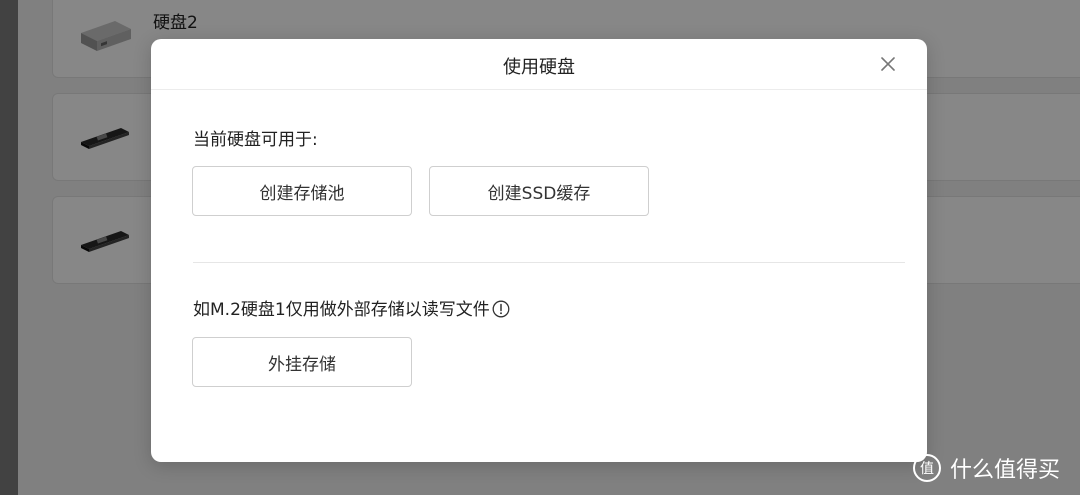 This screenshot has width=1080, height=495. What do you see at coordinates (255, 140) in the screenshot?
I see `usage-label: 当前硬盘可用于:` at bounding box center [255, 140].